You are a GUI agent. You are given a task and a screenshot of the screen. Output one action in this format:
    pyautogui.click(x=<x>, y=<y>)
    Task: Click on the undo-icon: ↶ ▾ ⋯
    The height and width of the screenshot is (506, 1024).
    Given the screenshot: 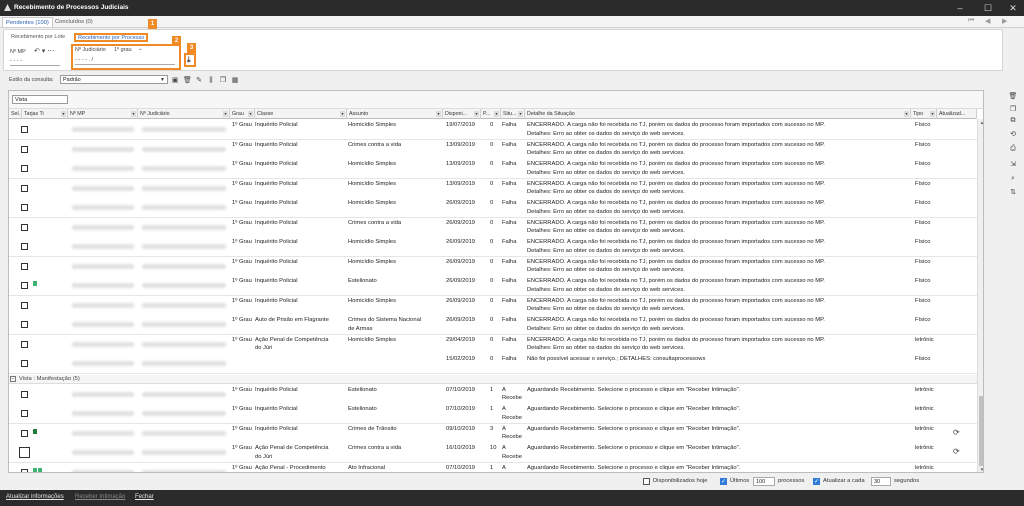 What is the action you would take?
    pyautogui.click(x=44, y=51)
    